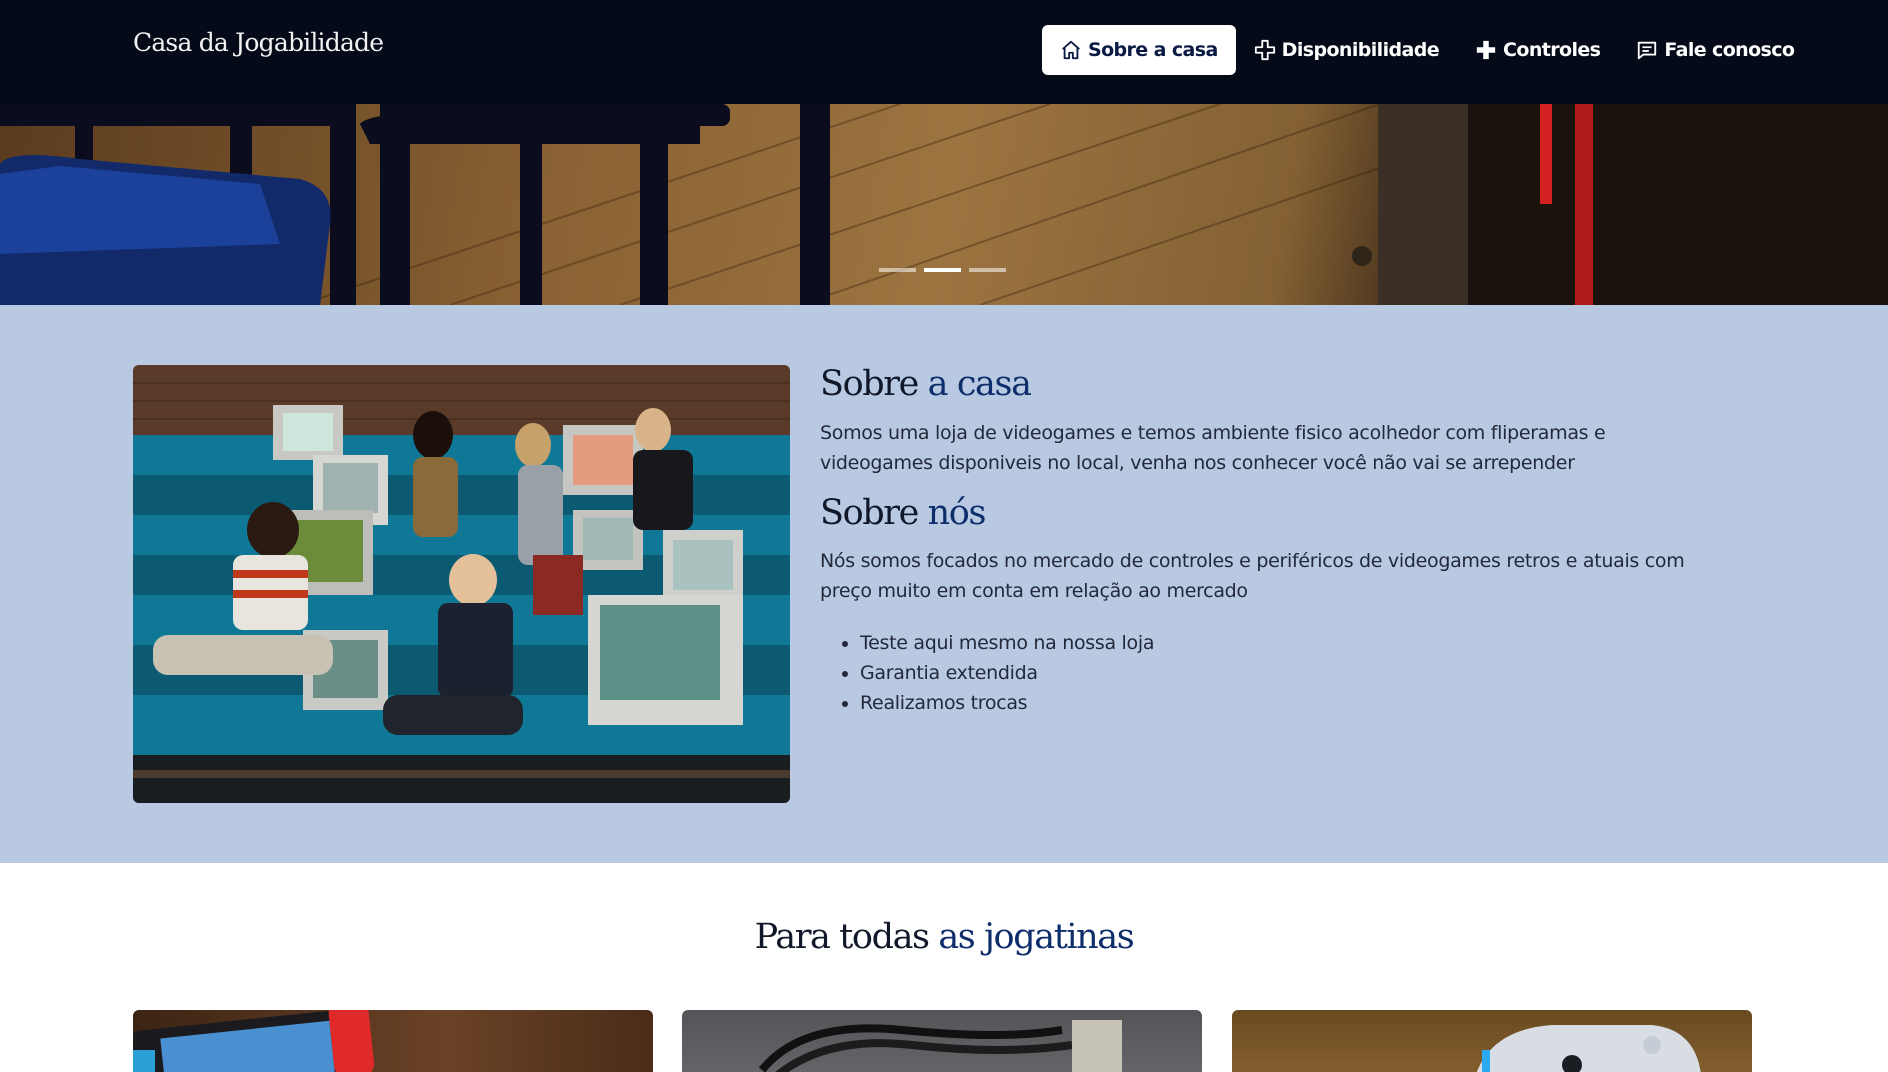  I want to click on about-photo, so click(461, 584).